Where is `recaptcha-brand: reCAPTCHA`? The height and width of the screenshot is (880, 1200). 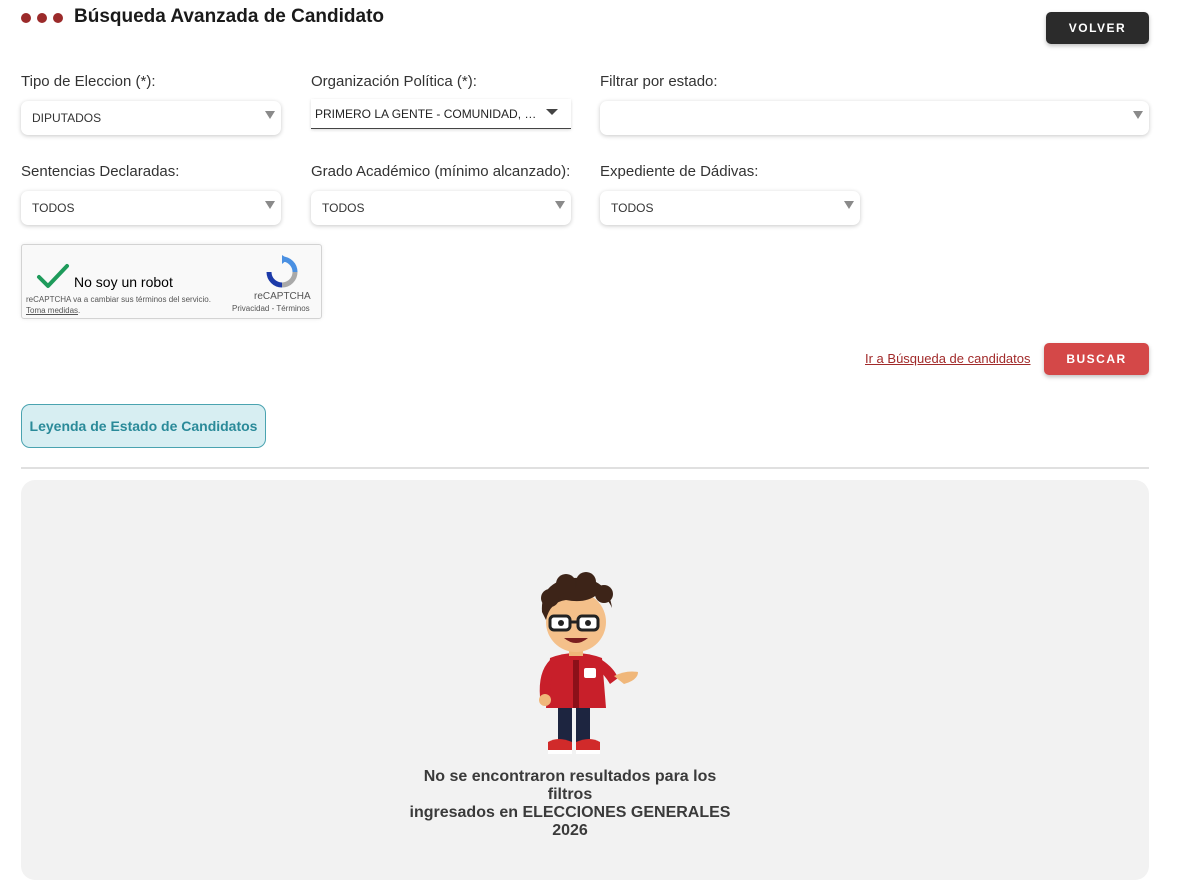
recaptcha-brand: reCAPTCHA is located at coordinates (282, 296).